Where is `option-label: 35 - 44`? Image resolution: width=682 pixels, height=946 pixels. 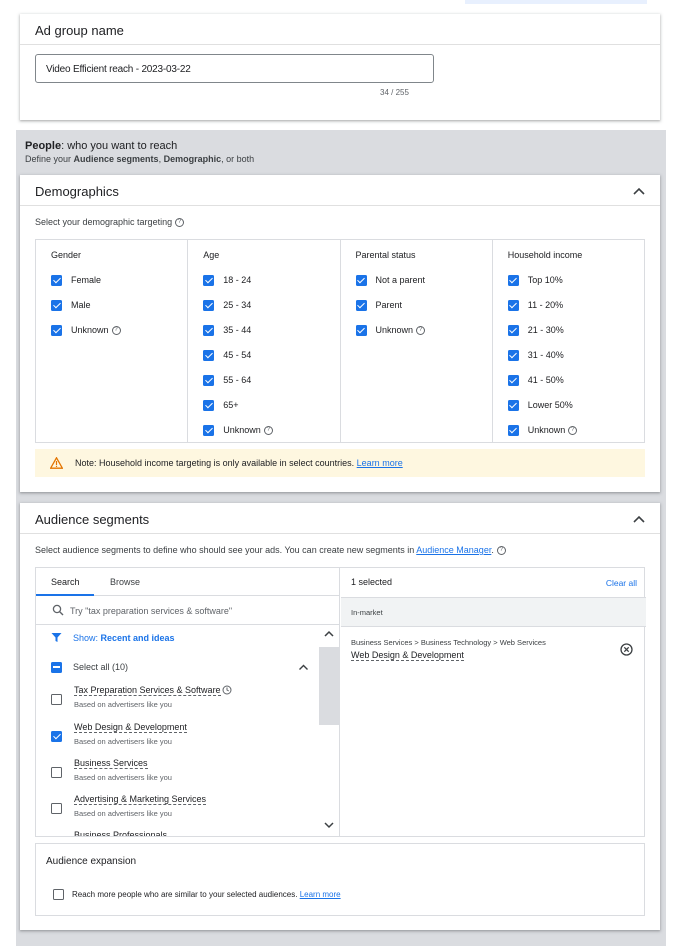
option-label: 35 - 44 is located at coordinates (237, 330).